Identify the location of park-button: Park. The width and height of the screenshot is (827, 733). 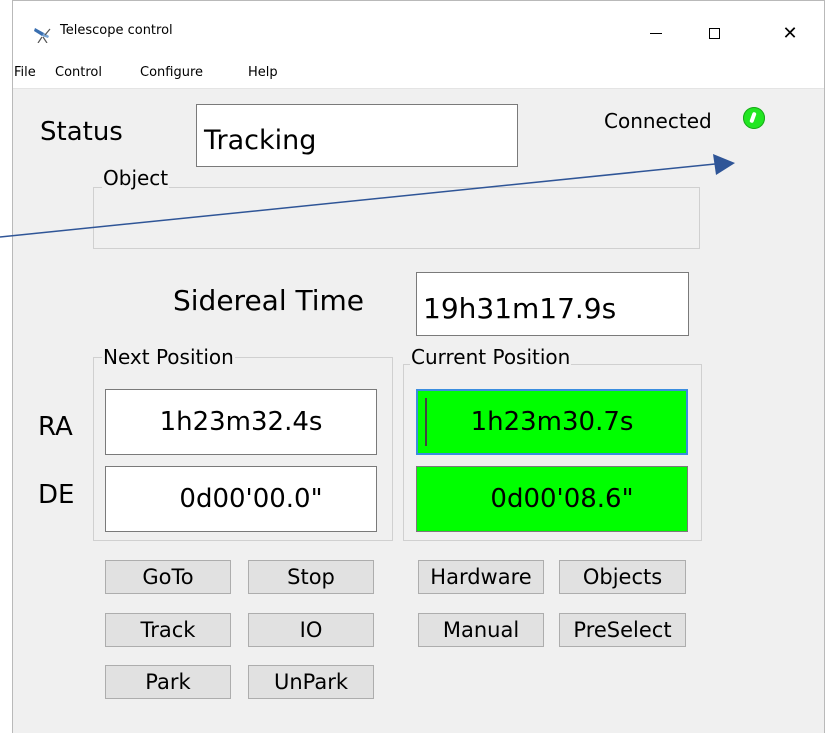
(168, 682).